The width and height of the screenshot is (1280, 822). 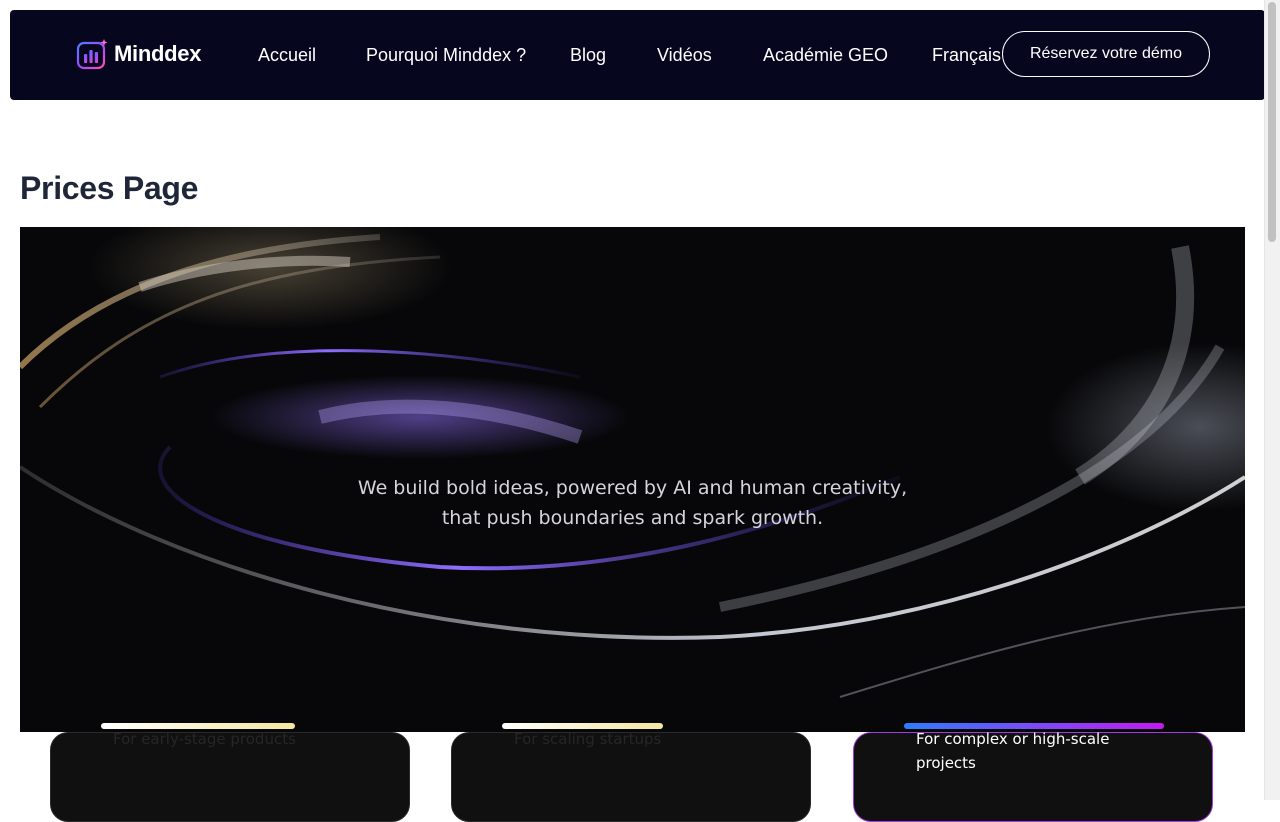 I want to click on plan-description: For scaling startups, so click(x=588, y=739).